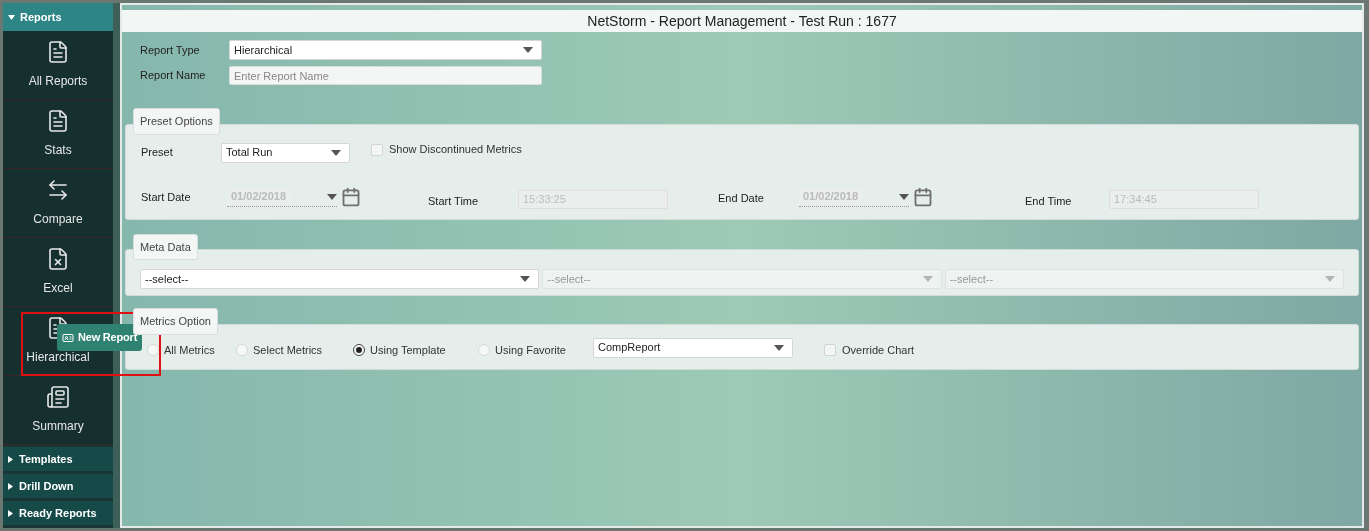 The height and width of the screenshot is (531, 1369). I want to click on section-legend: Preset Options, so click(176, 121).